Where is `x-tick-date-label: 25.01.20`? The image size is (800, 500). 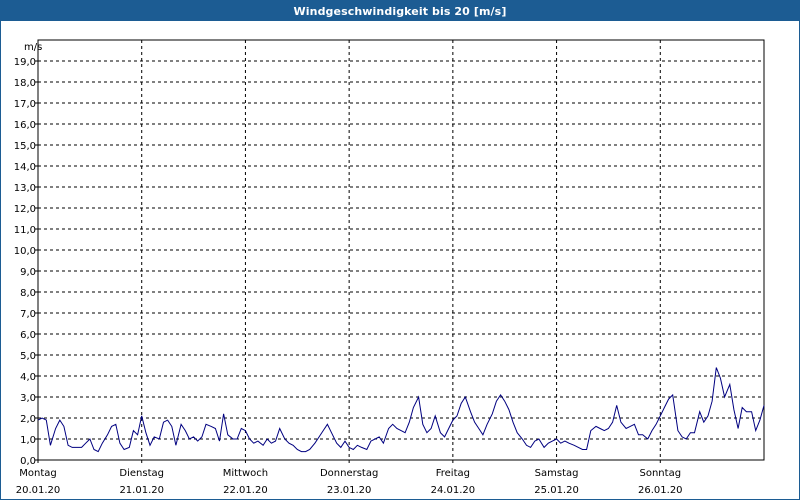
x-tick-date-label: 25.01.20 is located at coordinates (556, 490).